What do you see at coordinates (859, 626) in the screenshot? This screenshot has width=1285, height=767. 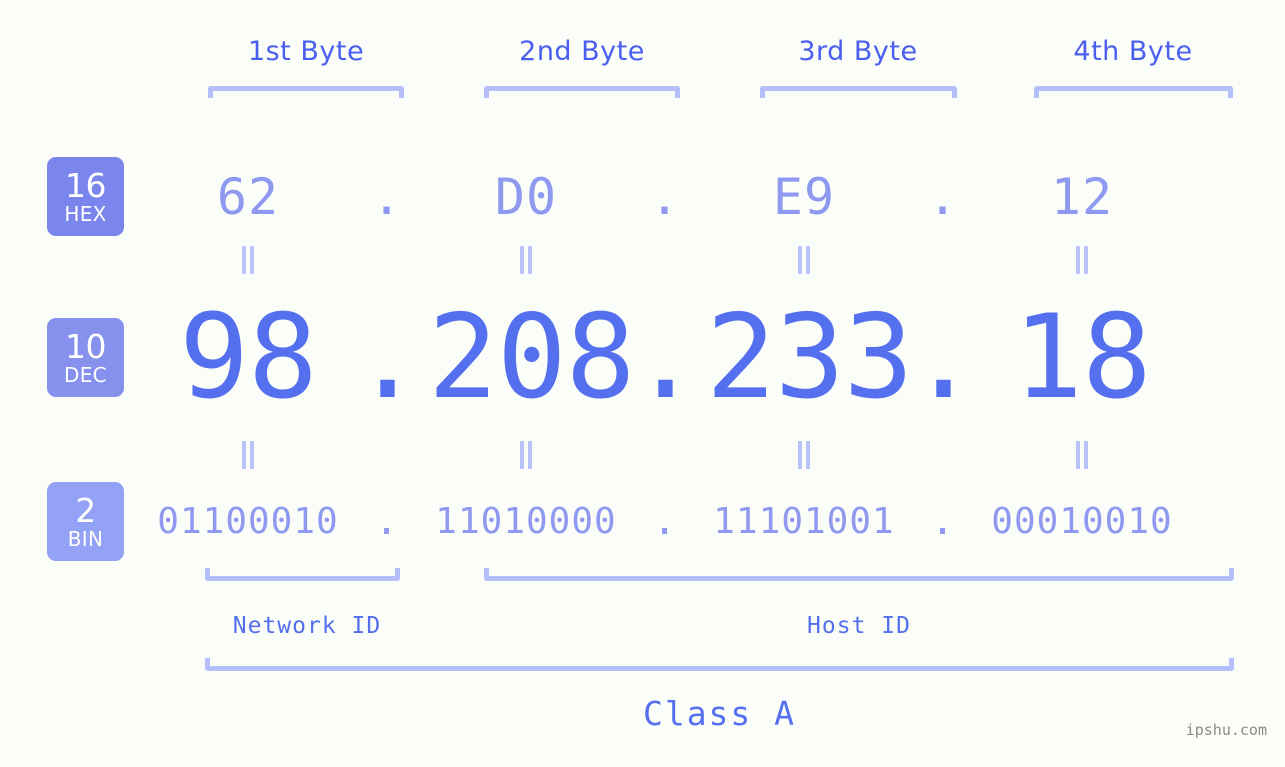 I see `host-id-label: Host ID` at bounding box center [859, 626].